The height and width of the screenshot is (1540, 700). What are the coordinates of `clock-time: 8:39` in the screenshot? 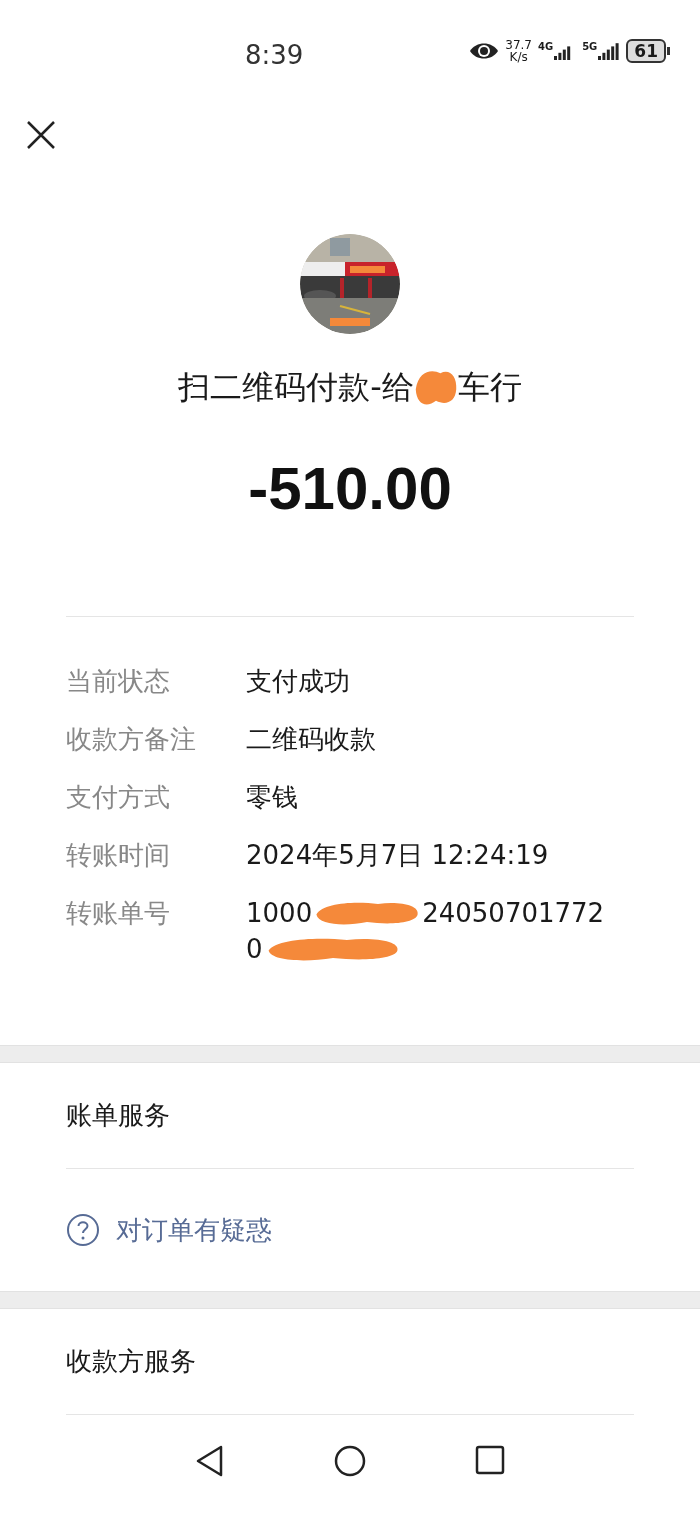 It's located at (274, 55).